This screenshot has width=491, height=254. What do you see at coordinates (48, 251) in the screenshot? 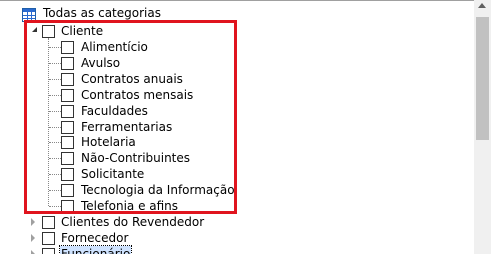
I see `checkbox-funcionario` at bounding box center [48, 251].